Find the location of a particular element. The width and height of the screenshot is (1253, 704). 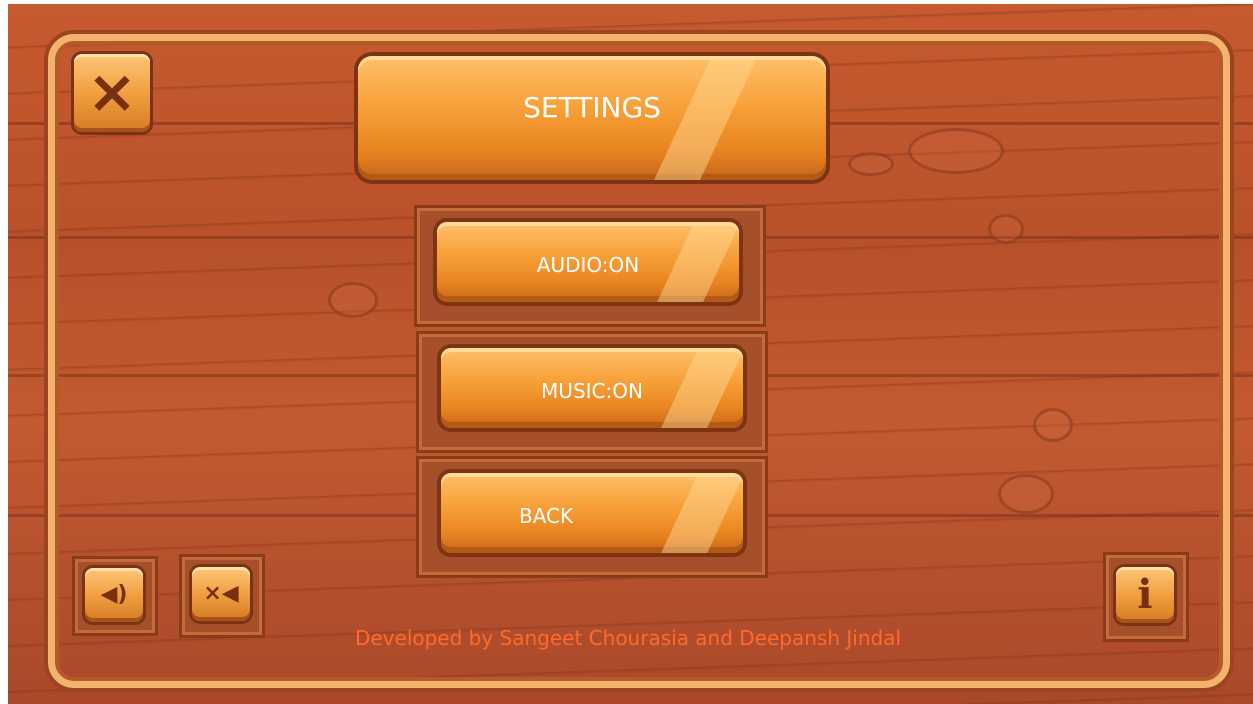

sound-on-button: ◀) is located at coordinates (114, 595).